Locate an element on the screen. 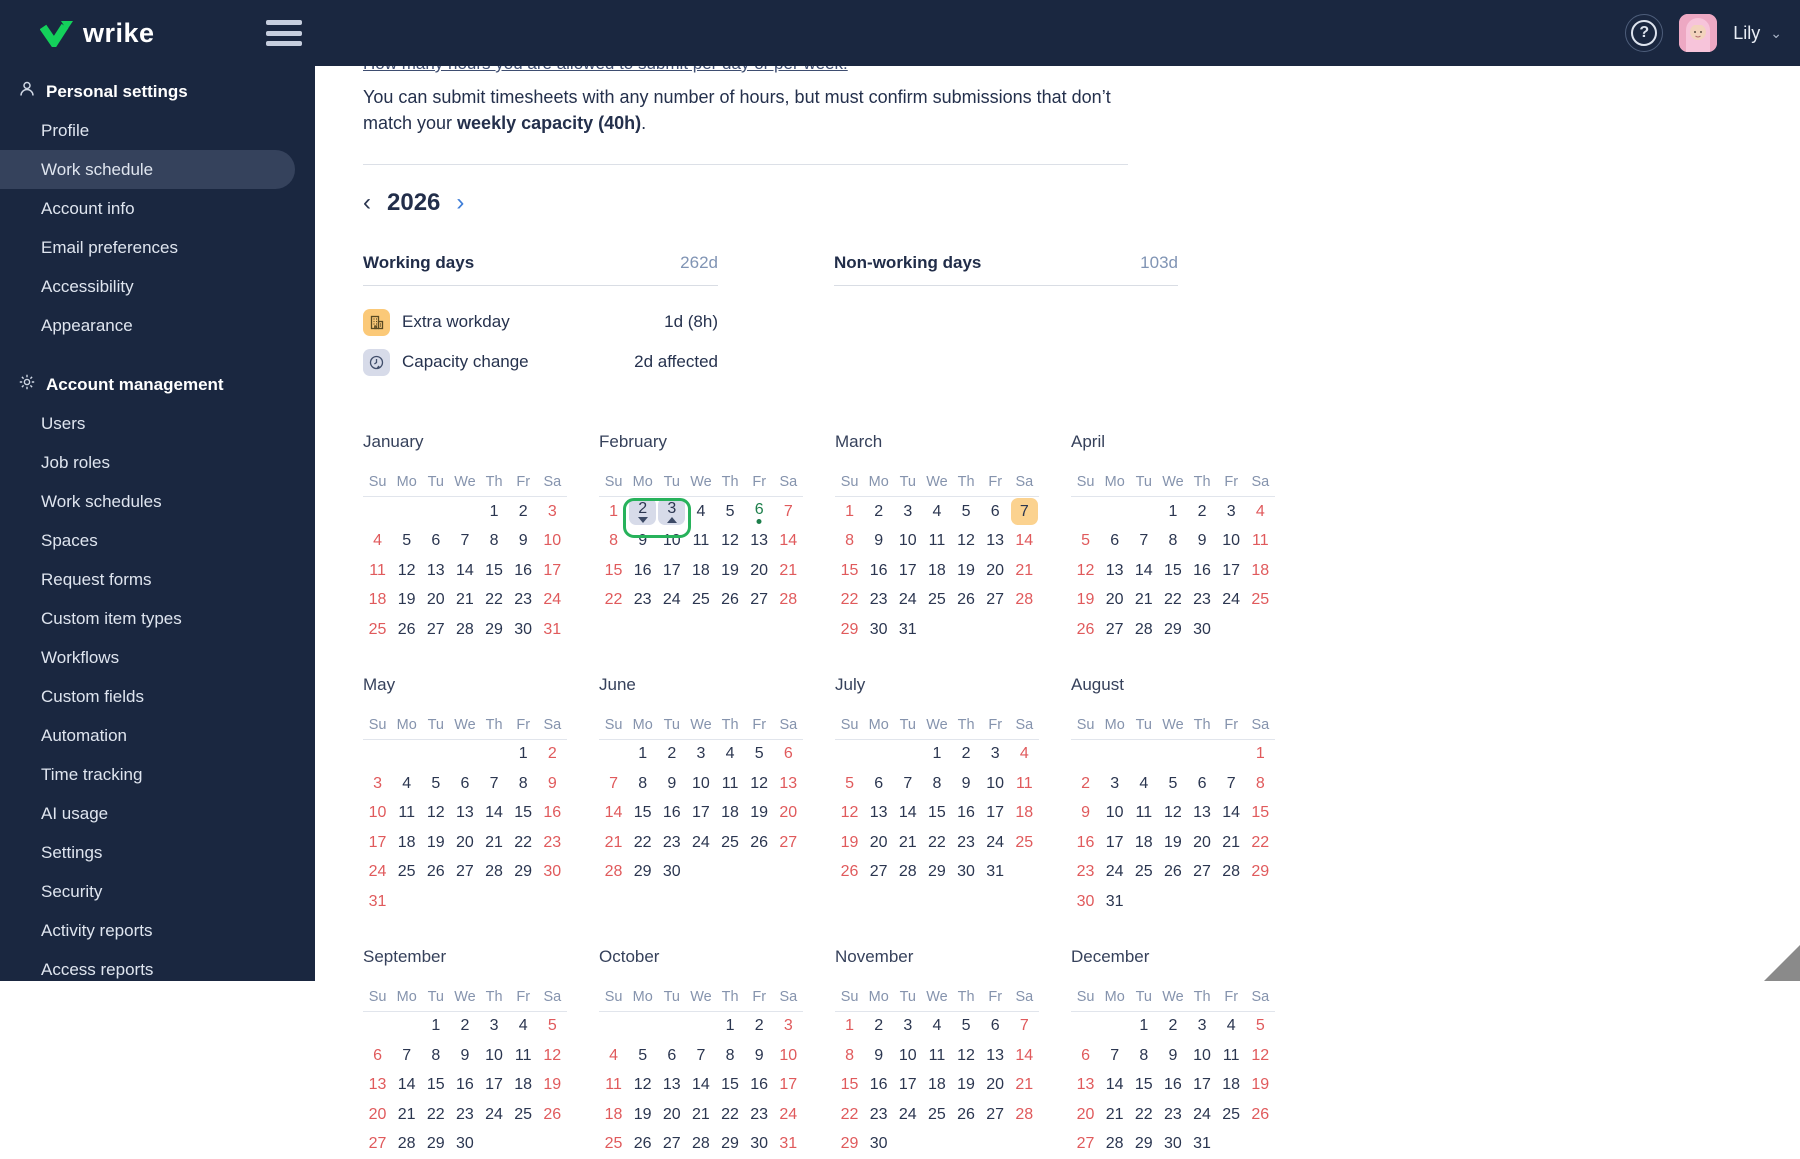 Image resolution: width=1800 pixels, height=1159 pixels. day-september-20: 20 is located at coordinates (377, 1115).